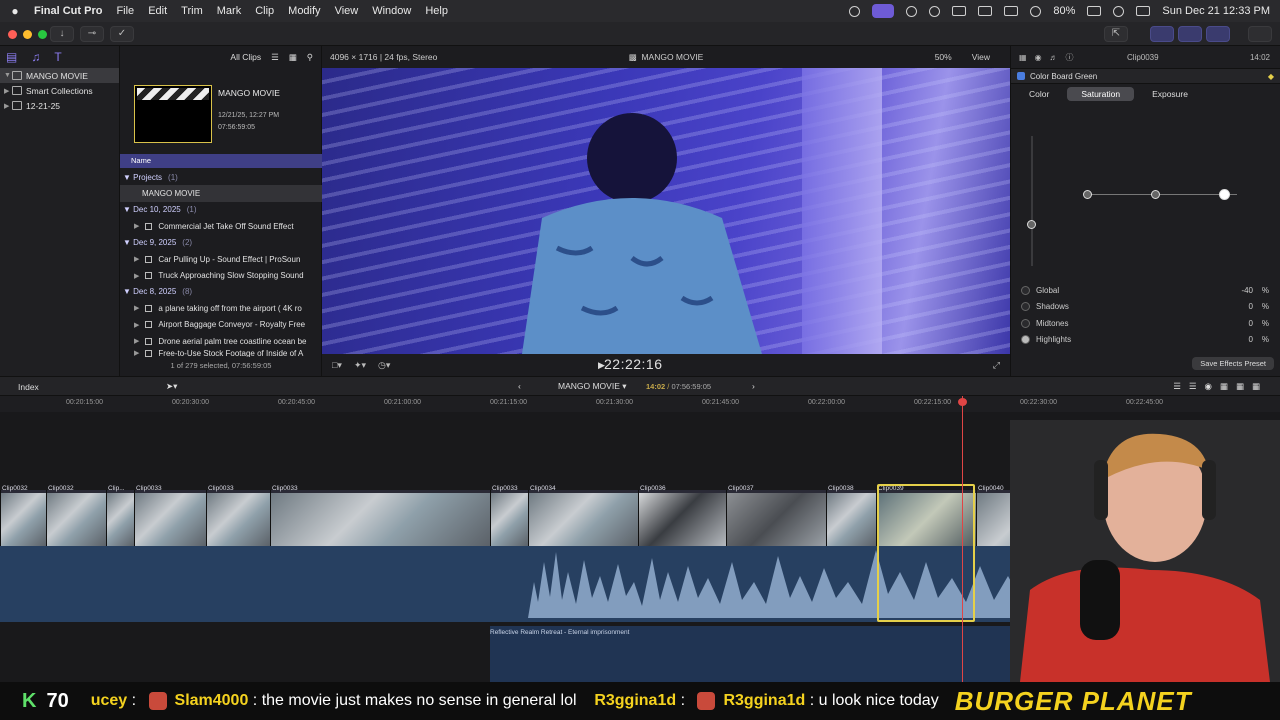 Image resolution: width=1280 pixels, height=720 pixels. I want to click on close-window-button, so click(12, 34).